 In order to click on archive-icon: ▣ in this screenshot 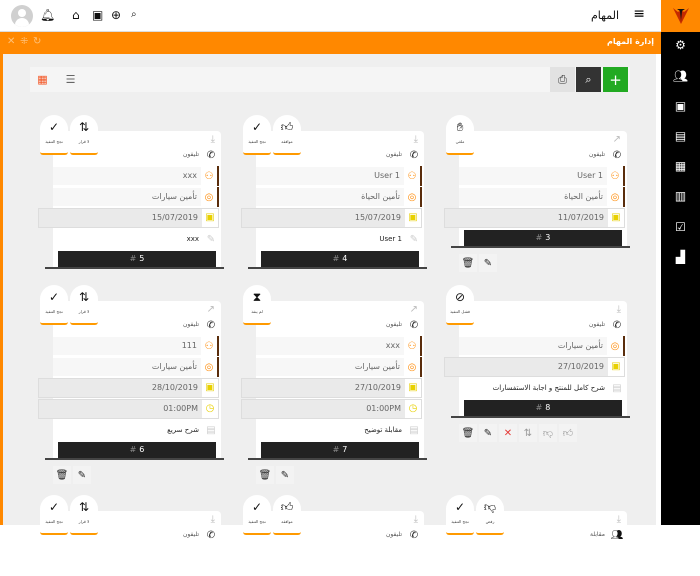, I will do `click(680, 106)`.